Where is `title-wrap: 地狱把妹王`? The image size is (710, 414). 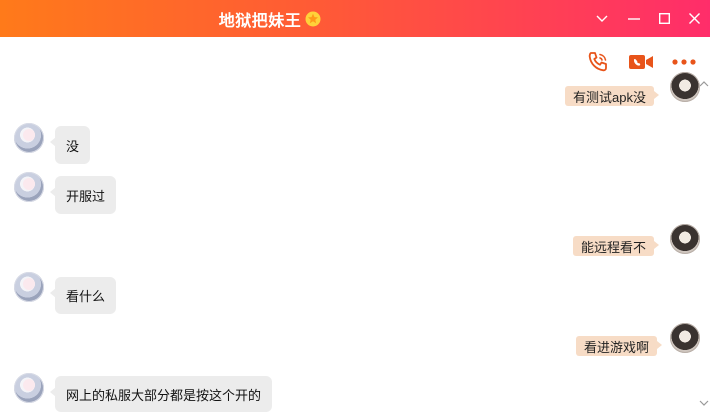
title-wrap: 地狱把妹王 is located at coordinates (270, 18).